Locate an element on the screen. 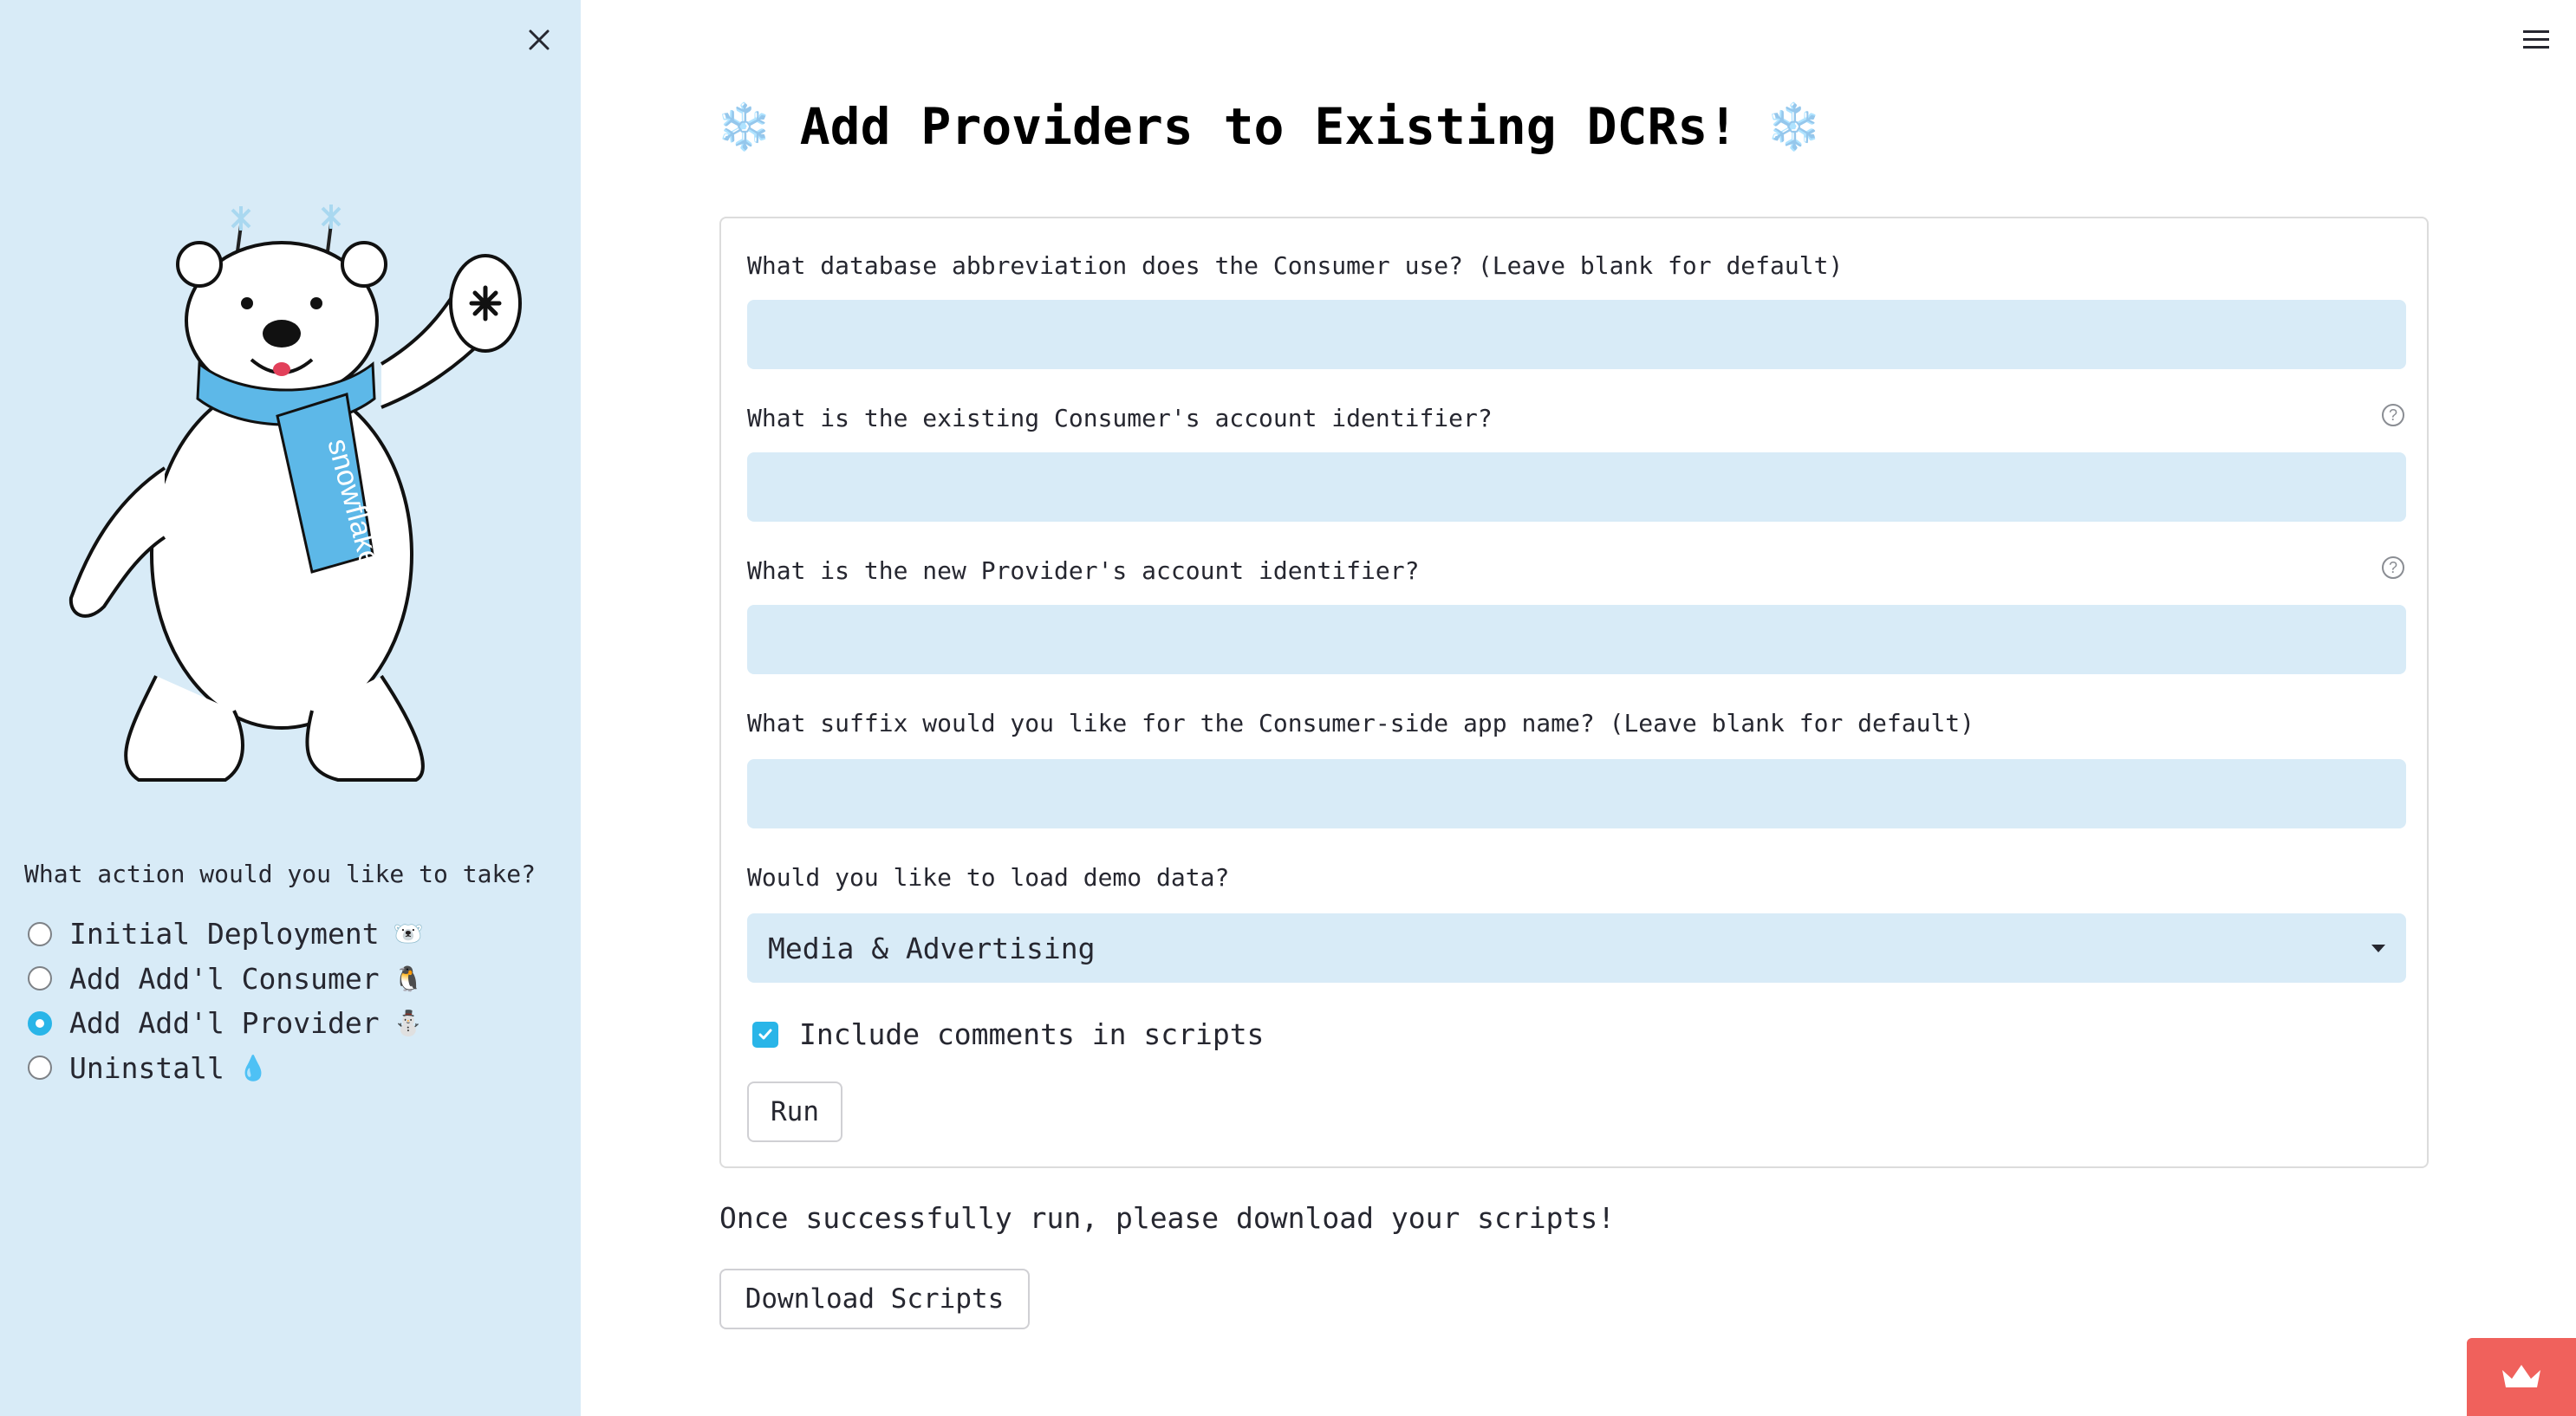 The image size is (2576, 1416). radio-option-add-consumer: Add Add'l Consumer 🐧 is located at coordinates (226, 980).